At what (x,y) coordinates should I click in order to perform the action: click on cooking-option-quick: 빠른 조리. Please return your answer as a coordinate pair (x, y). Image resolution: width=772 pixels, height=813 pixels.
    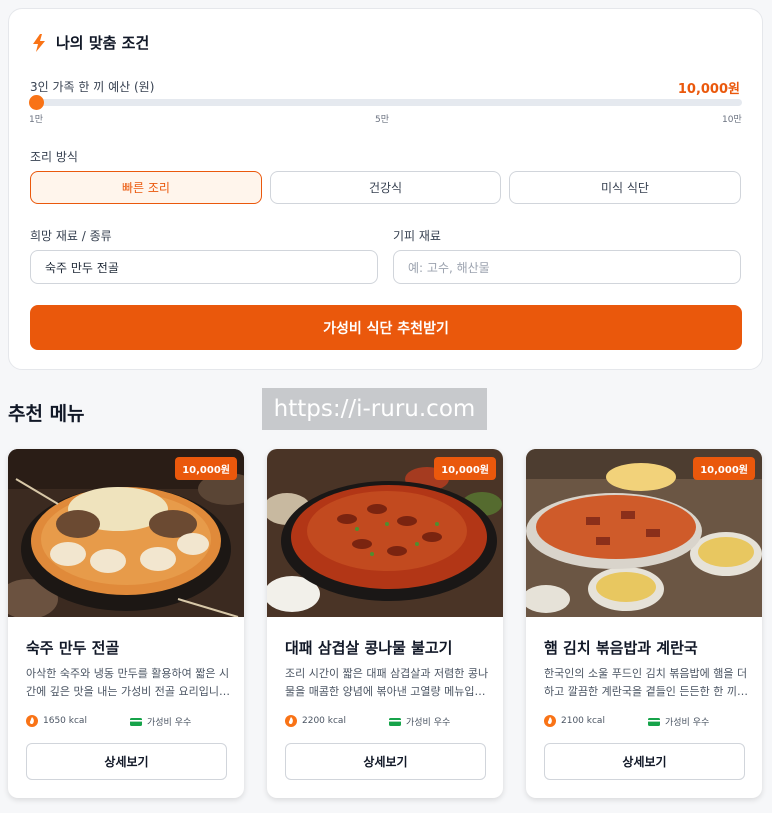
    Looking at the image, I should click on (146, 187).